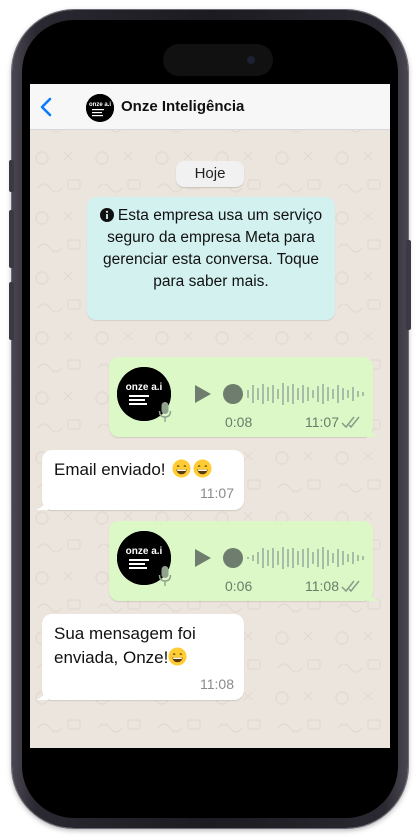 This screenshot has height=837, width=420. Describe the element at coordinates (239, 586) in the screenshot. I see `voice-duration: 0:06` at that location.